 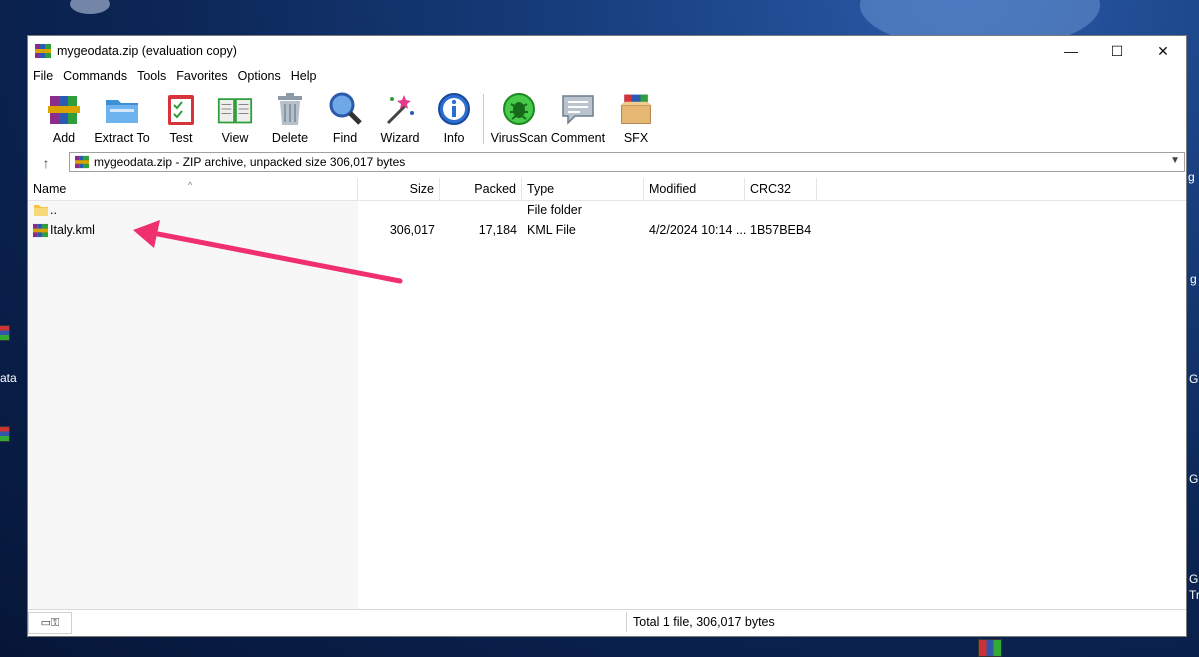 I want to click on virus-scan-icon, so click(x=519, y=109).